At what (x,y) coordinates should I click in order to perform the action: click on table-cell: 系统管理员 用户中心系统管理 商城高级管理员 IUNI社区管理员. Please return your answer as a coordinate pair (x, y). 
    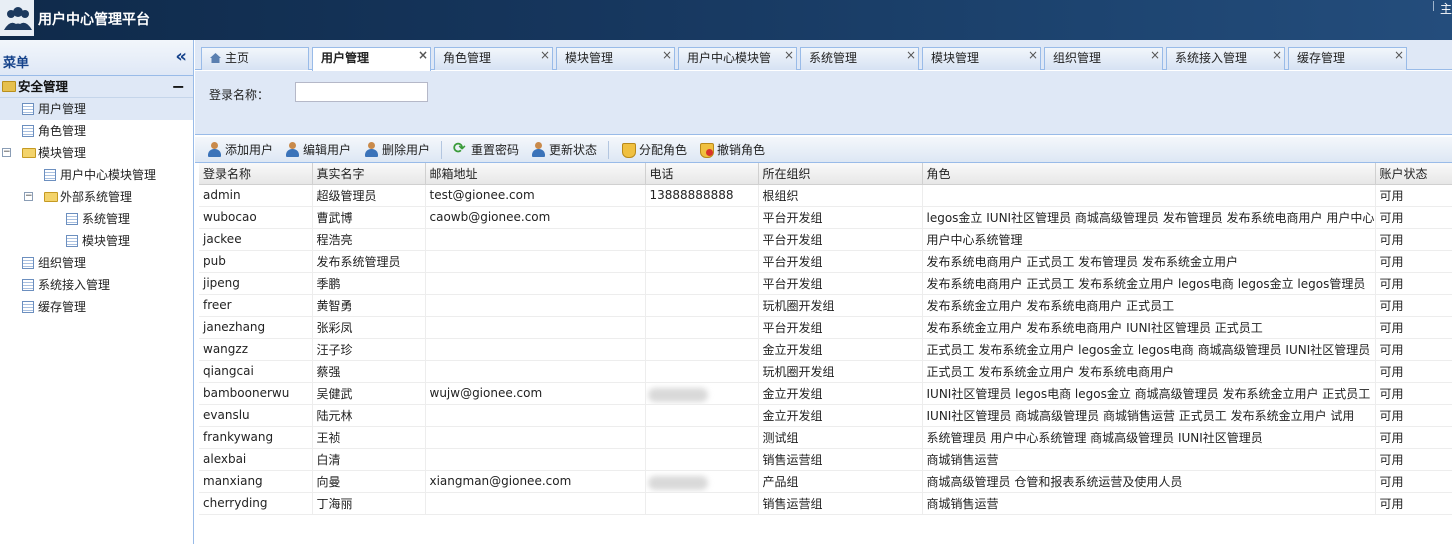
    Looking at the image, I should click on (1149, 437).